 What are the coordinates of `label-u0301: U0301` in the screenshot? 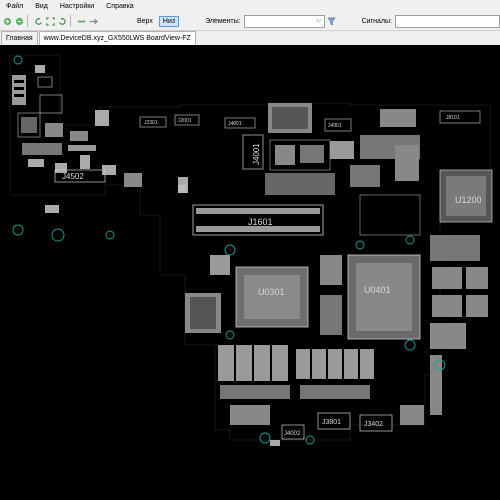 It's located at (271, 292).